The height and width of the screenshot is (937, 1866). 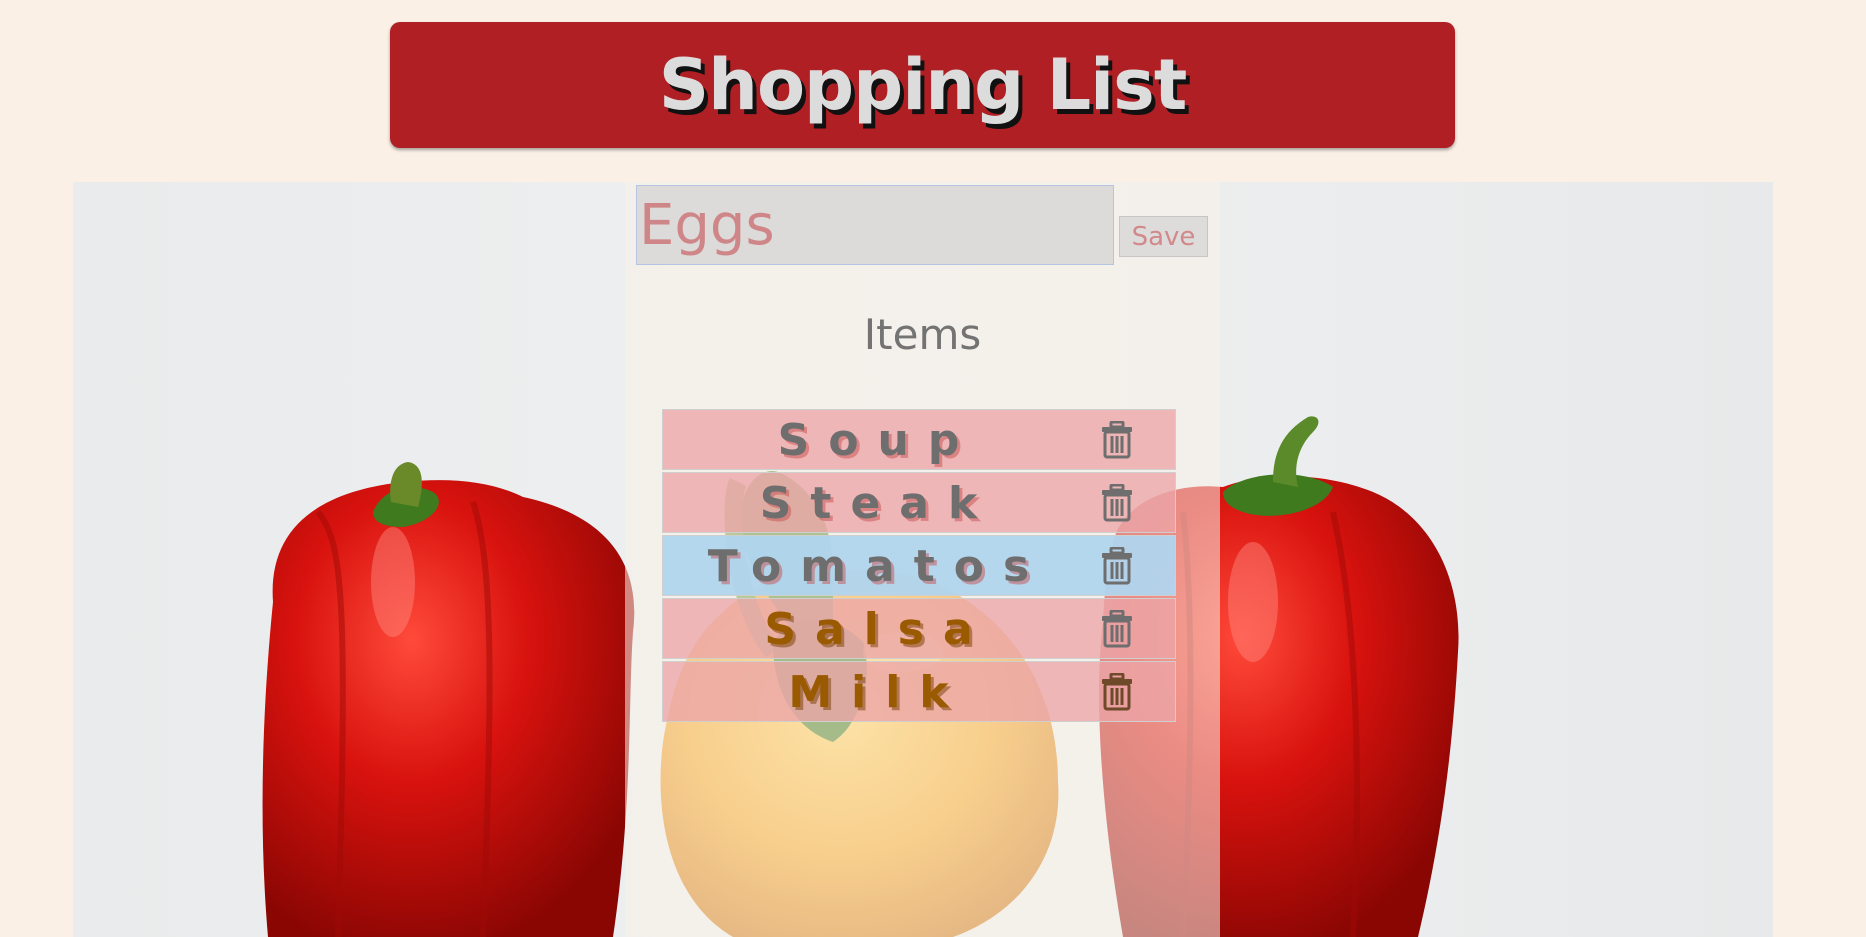 I want to click on save-button: Save, so click(x=1163, y=236).